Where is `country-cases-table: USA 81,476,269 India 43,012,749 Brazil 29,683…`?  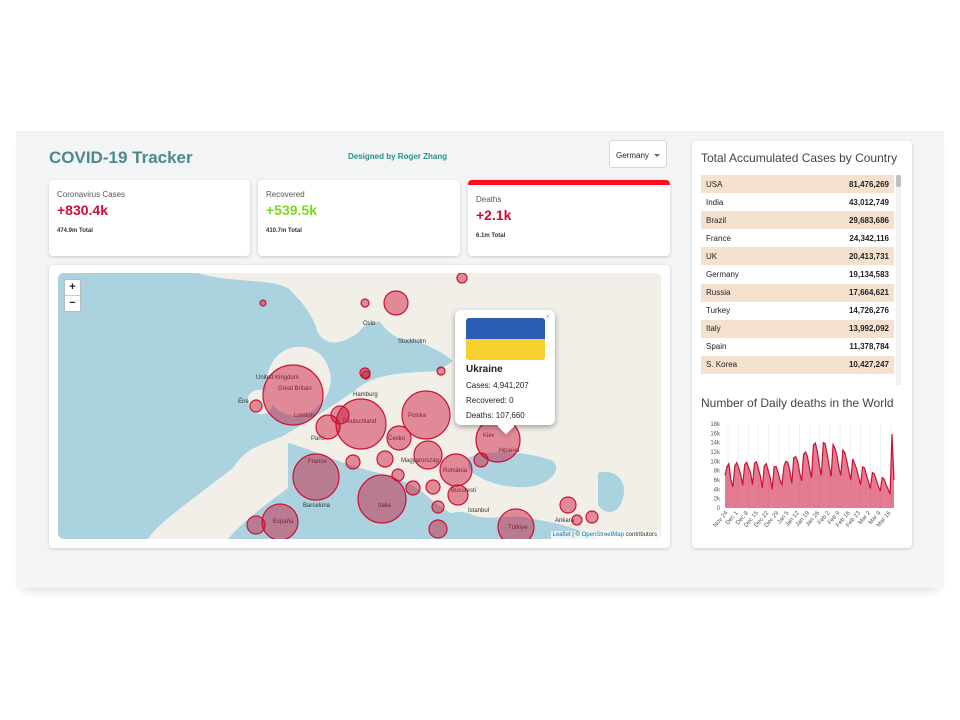
country-cases-table: USA 81,476,269 India 43,012,749 Brazil 29,683… is located at coordinates (797, 280).